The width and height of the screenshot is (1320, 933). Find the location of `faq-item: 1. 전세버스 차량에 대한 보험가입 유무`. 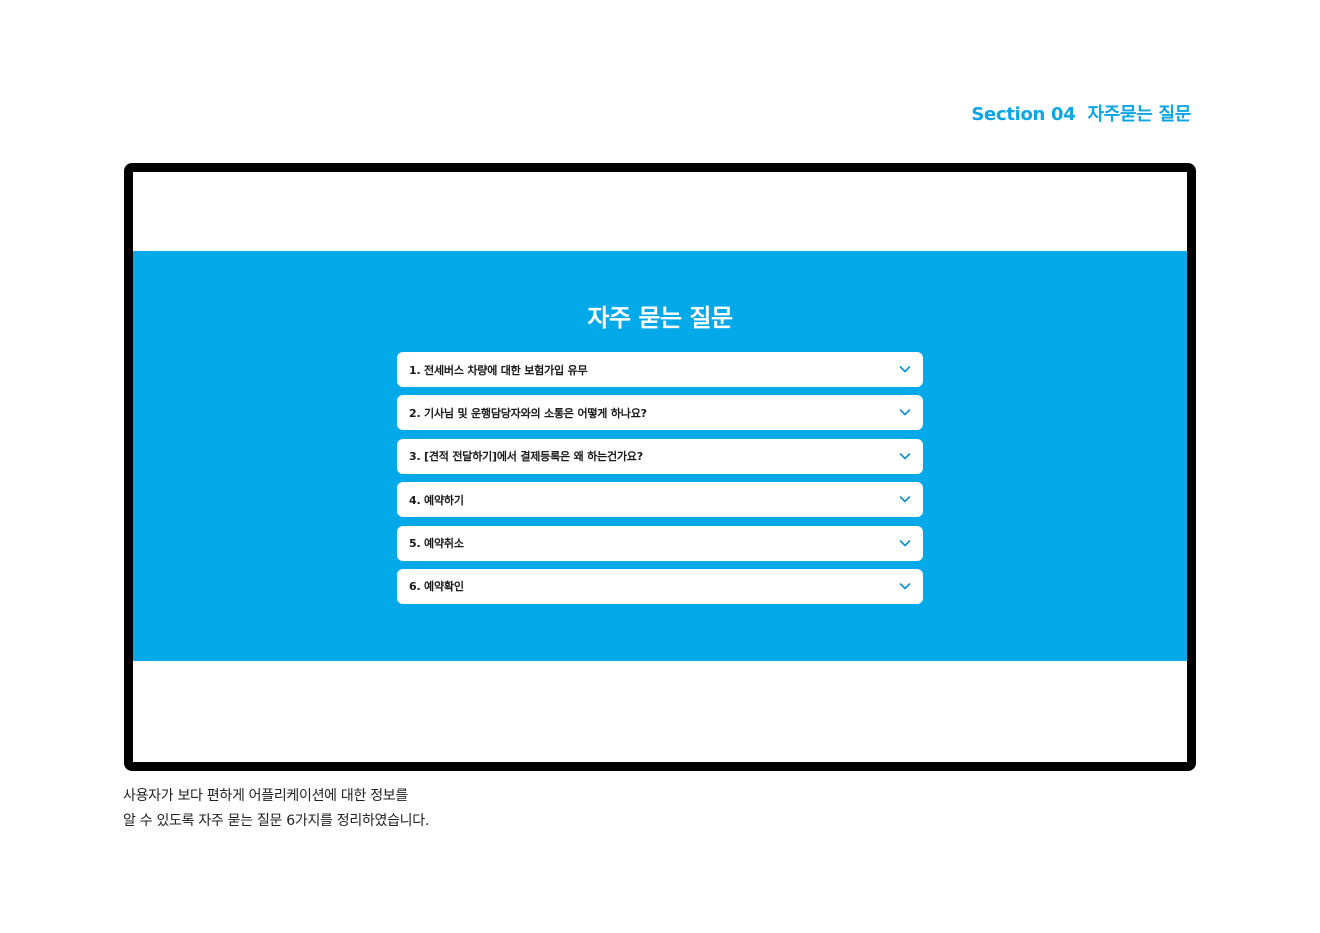

faq-item: 1. 전세버스 차량에 대한 보험가입 유무 is located at coordinates (660, 369).